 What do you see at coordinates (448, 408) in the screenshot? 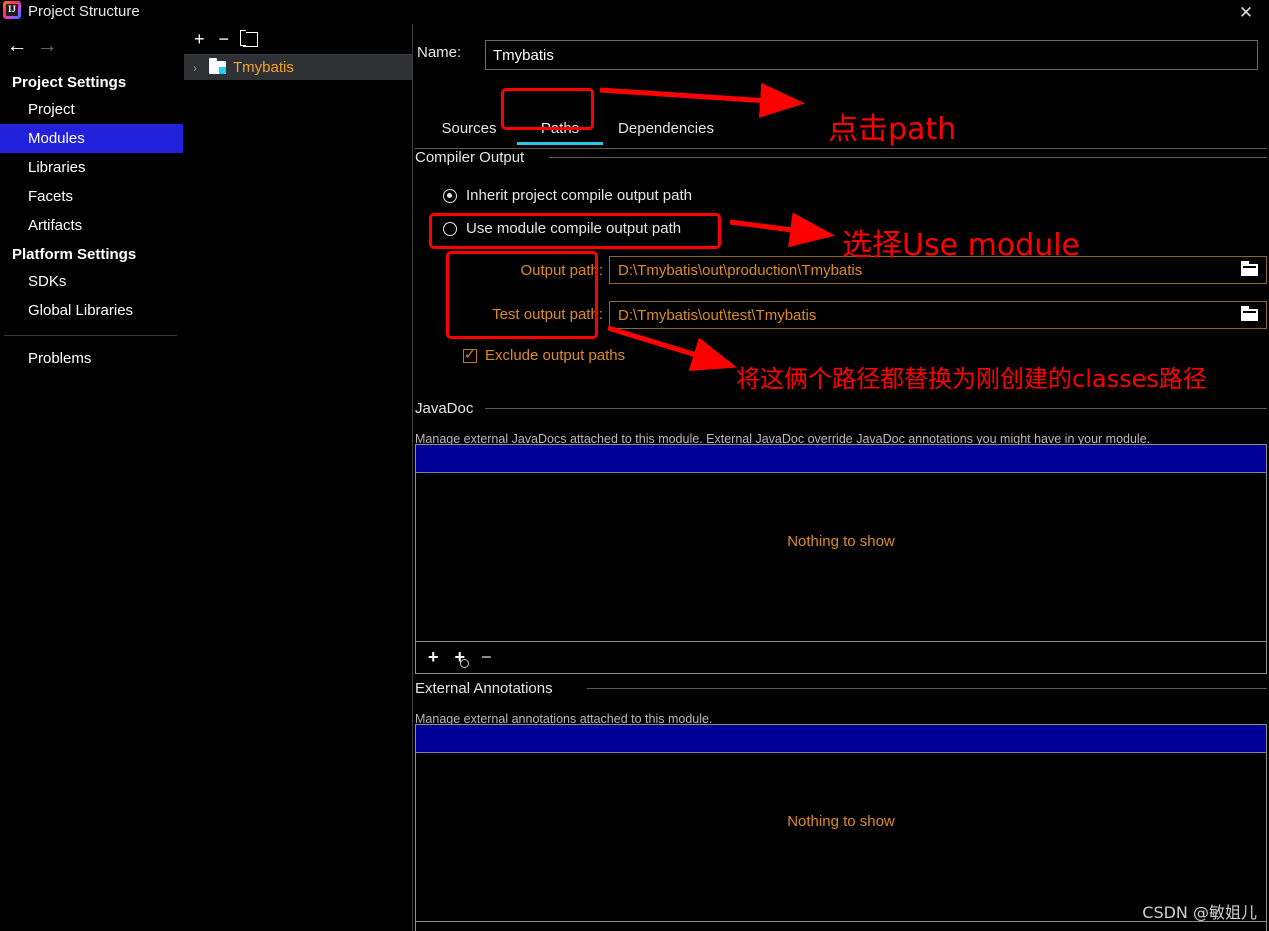
I see `group-title-javadoc: JavaDoc` at bounding box center [448, 408].